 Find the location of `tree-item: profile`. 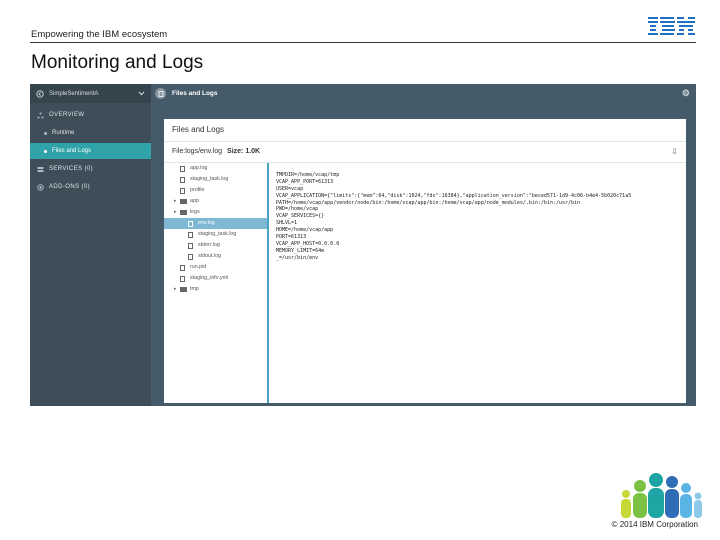

tree-item: profile is located at coordinates (215, 190).